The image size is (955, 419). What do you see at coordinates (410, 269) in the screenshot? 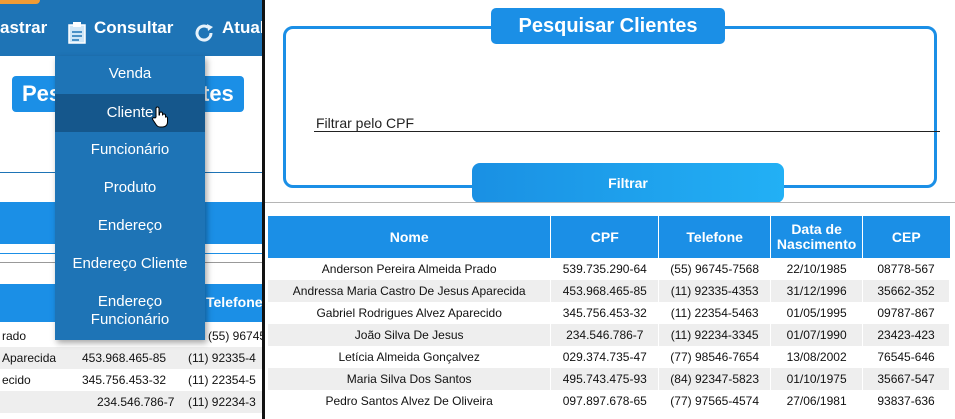
I see `cell-nome: Anderson Pereira Almeida Prado` at bounding box center [410, 269].